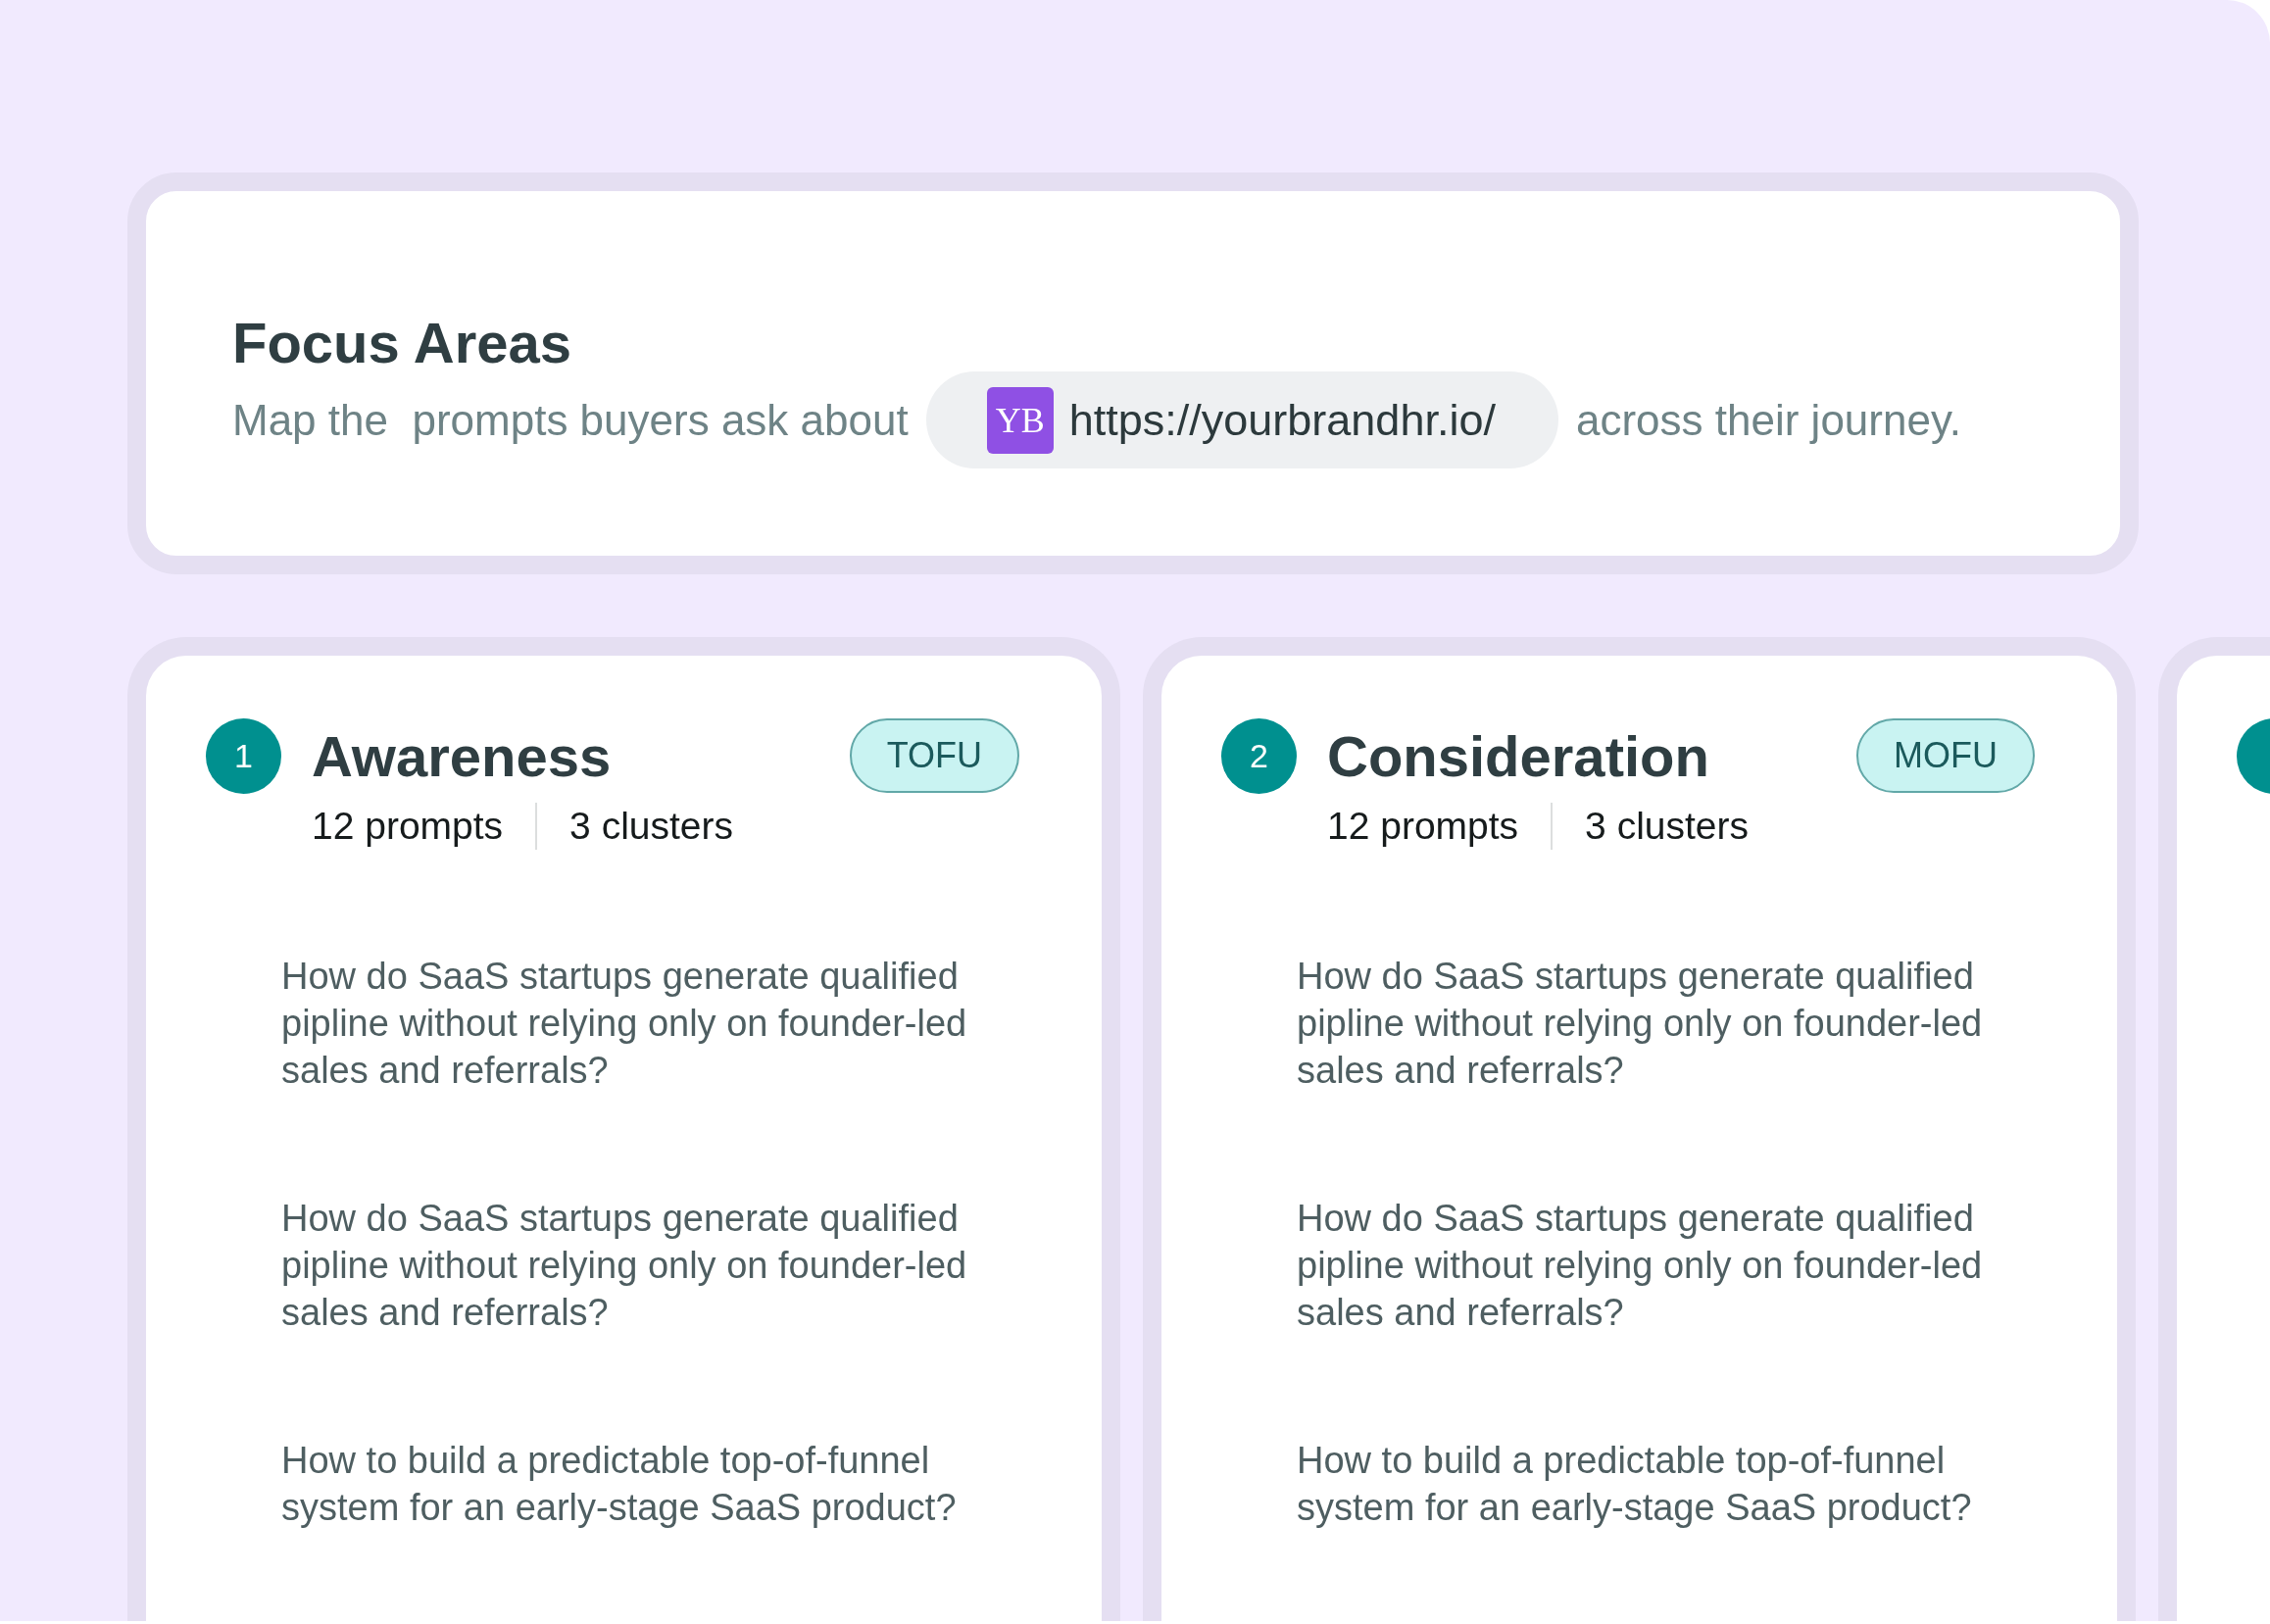 This screenshot has height=1624, width=2270. What do you see at coordinates (243, 756) in the screenshot?
I see `step-number: 1` at bounding box center [243, 756].